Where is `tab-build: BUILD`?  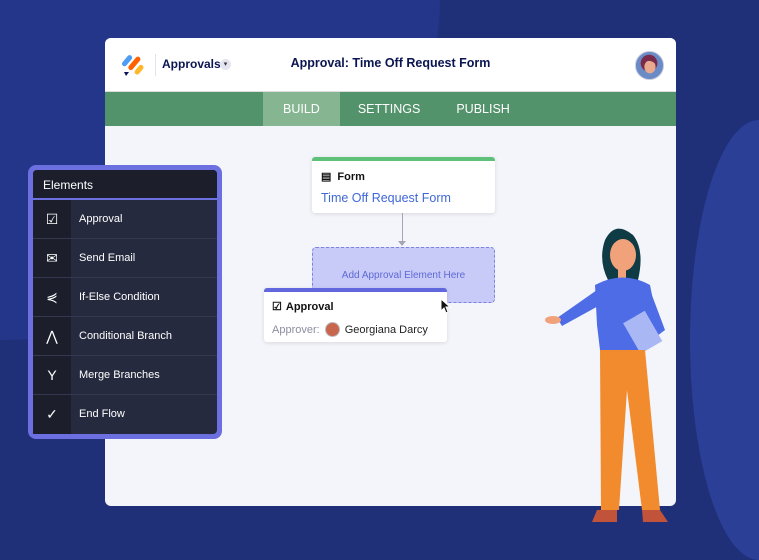
tab-build: BUILD is located at coordinates (301, 109).